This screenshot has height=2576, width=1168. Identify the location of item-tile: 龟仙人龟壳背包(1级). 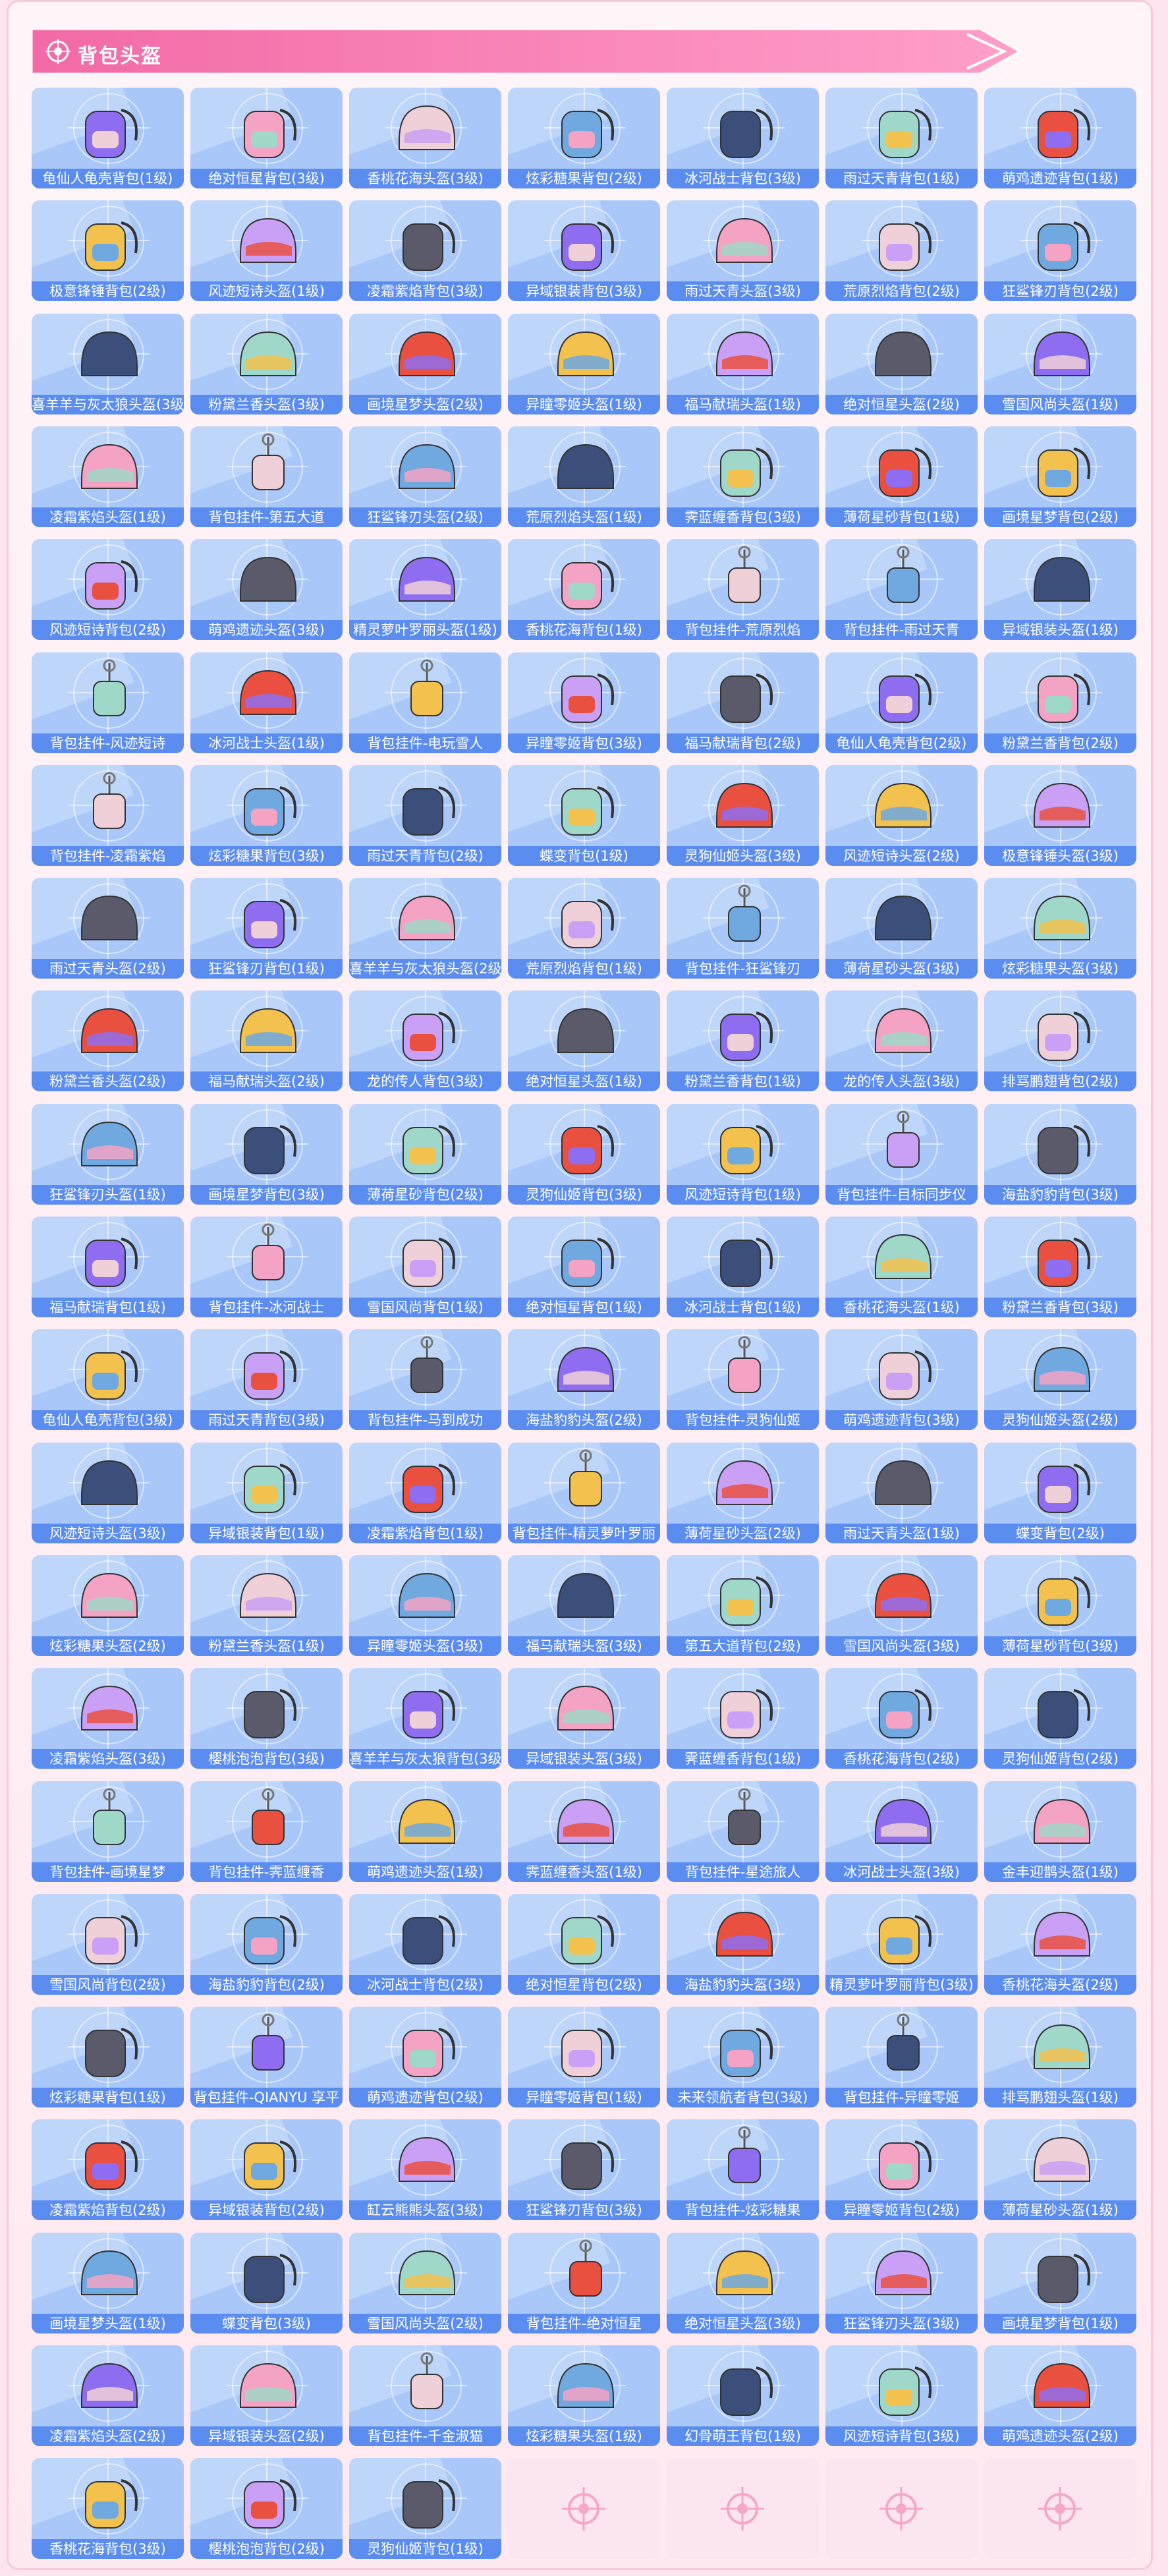
(108, 138).